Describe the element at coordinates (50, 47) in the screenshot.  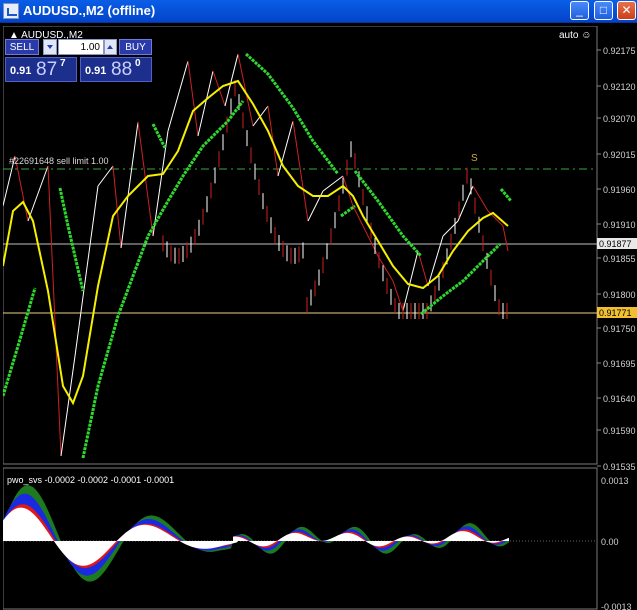
I see `lot-decrease-button` at that location.